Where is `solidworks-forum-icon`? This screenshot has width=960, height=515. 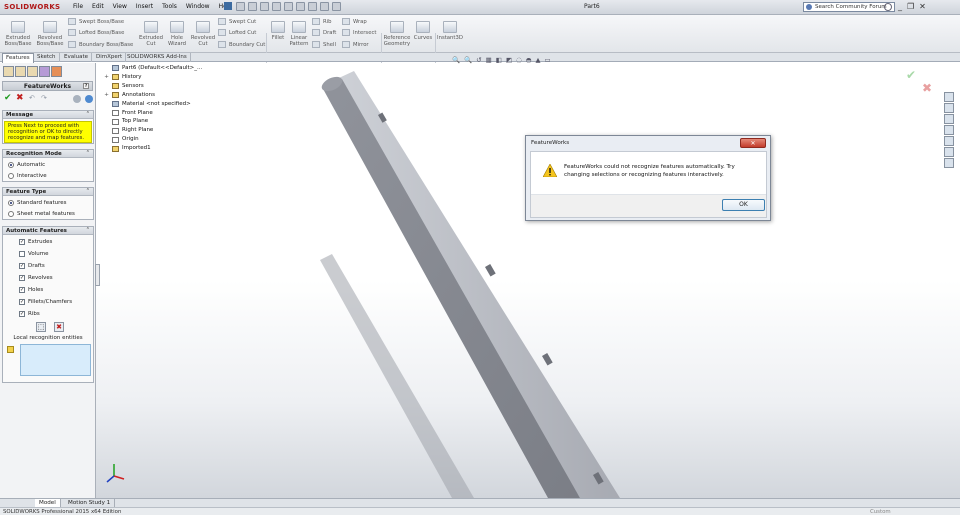
solidworks-forum-icon is located at coordinates (949, 163).